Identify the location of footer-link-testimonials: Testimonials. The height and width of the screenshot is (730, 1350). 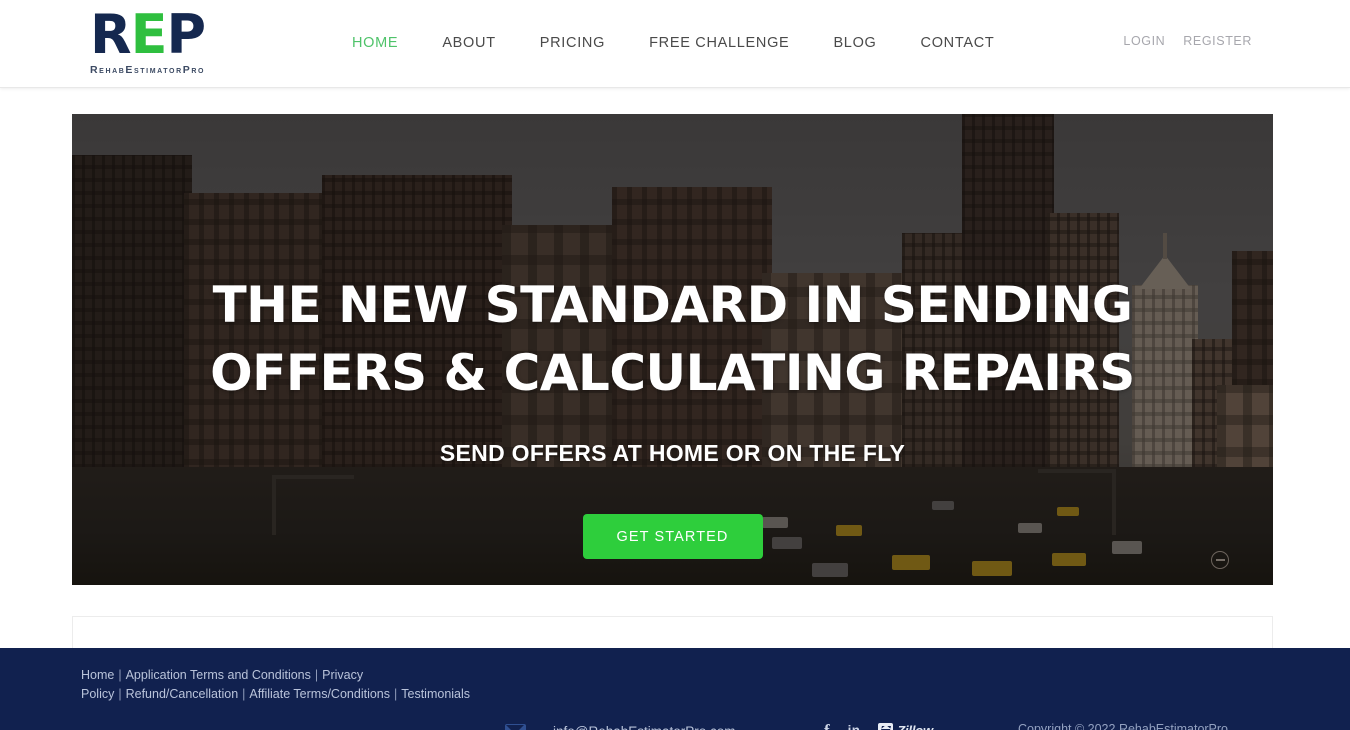
(435, 694).